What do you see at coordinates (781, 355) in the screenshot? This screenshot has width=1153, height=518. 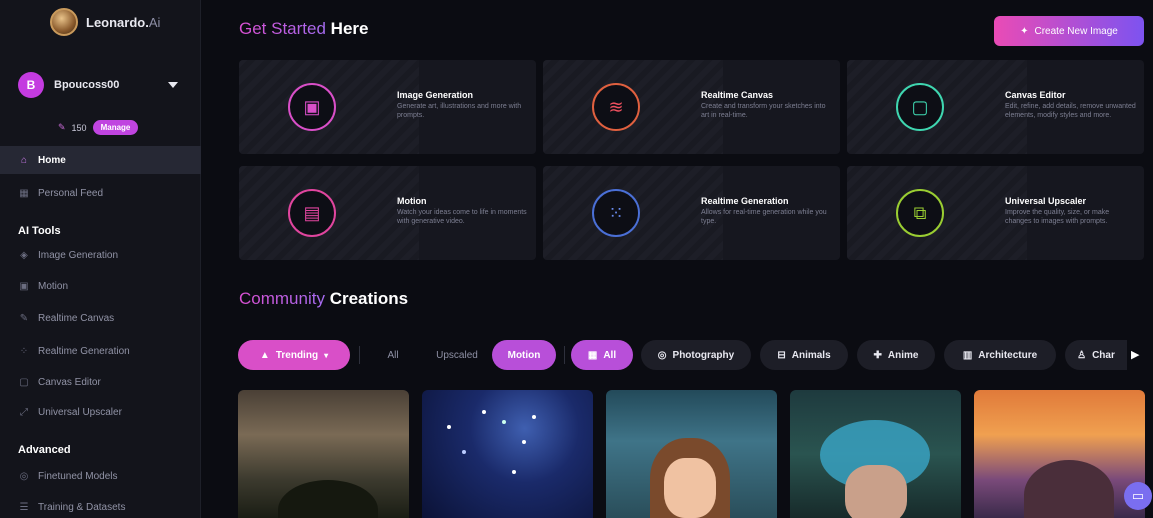 I see `animal-icon: ⊟` at bounding box center [781, 355].